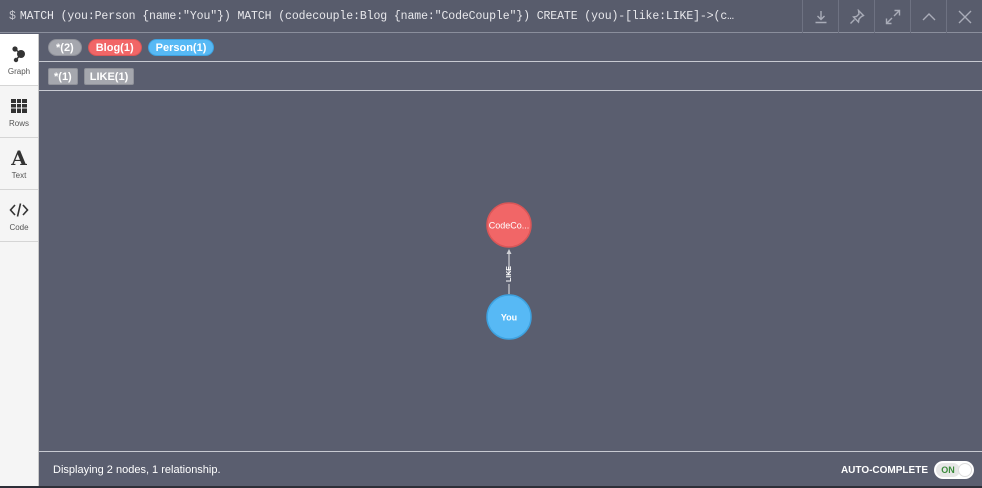 The image size is (982, 488). What do you see at coordinates (884, 470) in the screenshot?
I see `autocomplete-label: AUTO-COMPLETE` at bounding box center [884, 470].